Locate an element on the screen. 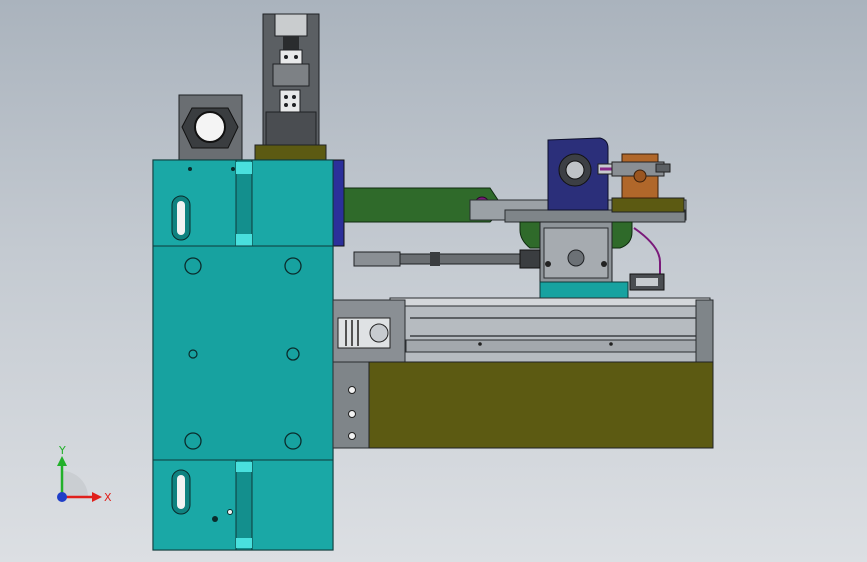  z-axis-dot is located at coordinates (62, 497).